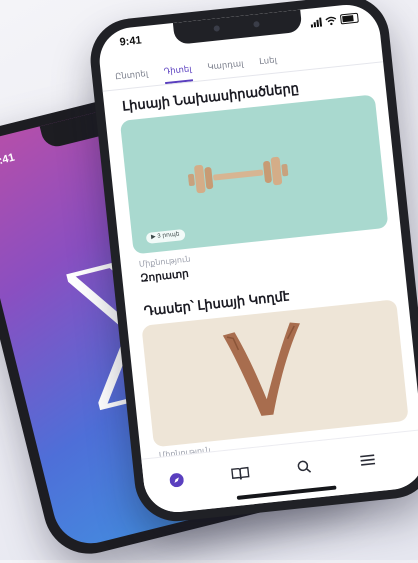 This screenshot has width=418, height=563. Describe the element at coordinates (165, 276) in the screenshot. I see `item-title: Զորատր` at that location.